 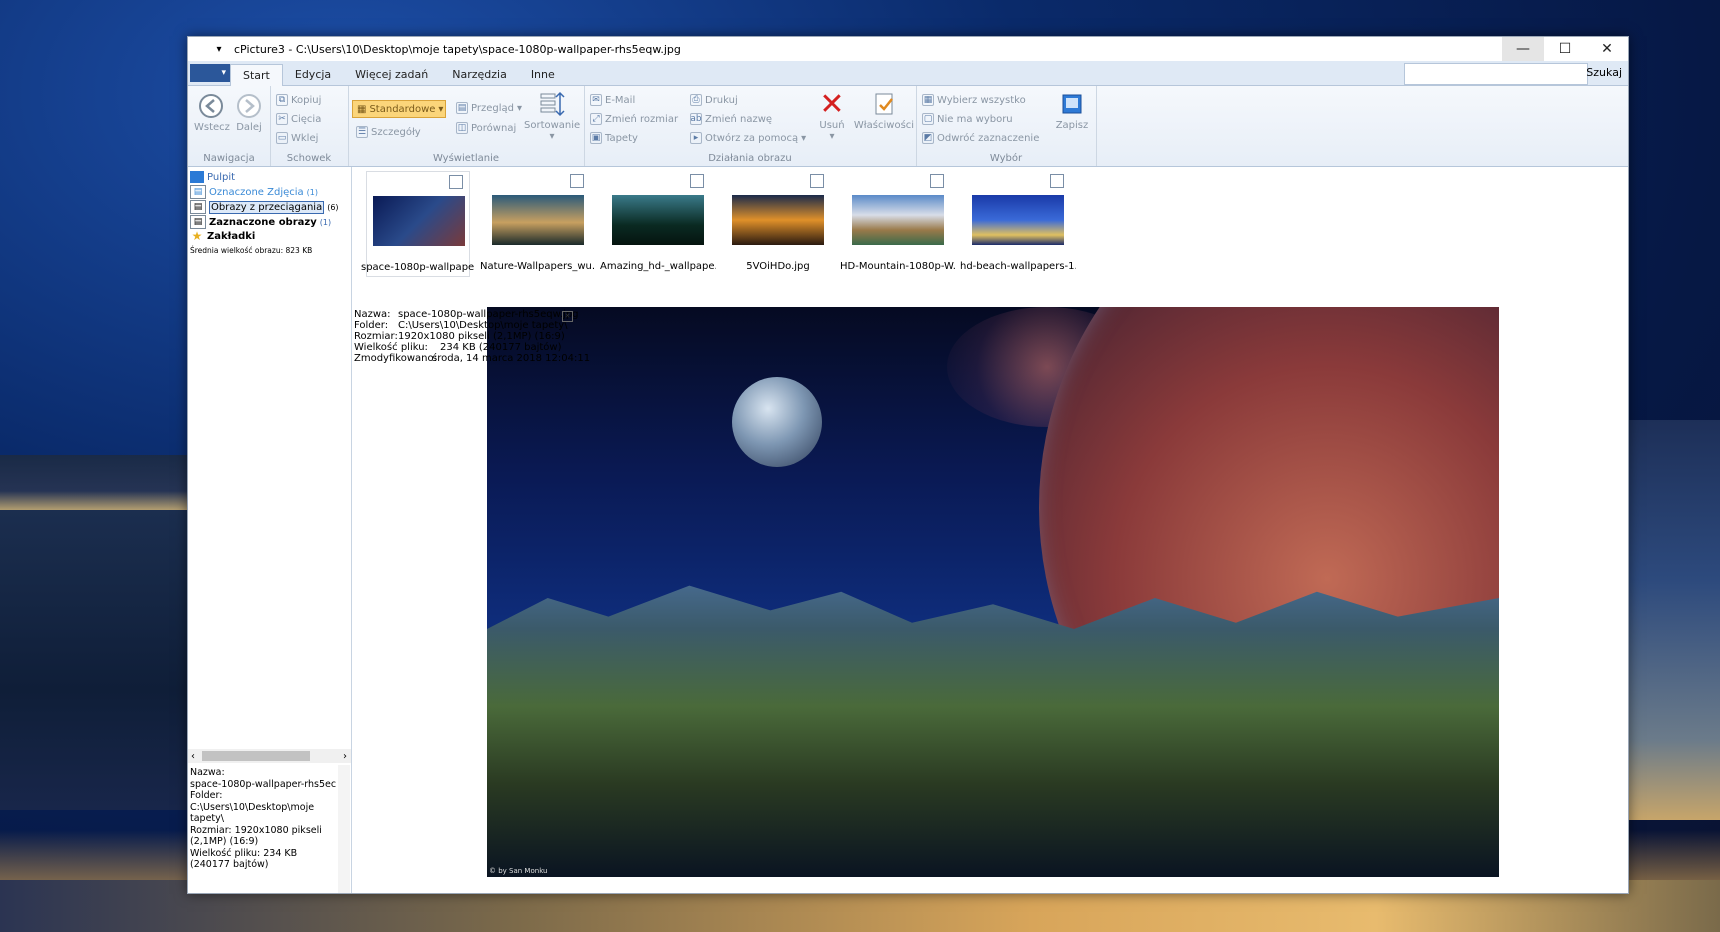 I want to click on minimize-button: —, so click(x=1523, y=49).